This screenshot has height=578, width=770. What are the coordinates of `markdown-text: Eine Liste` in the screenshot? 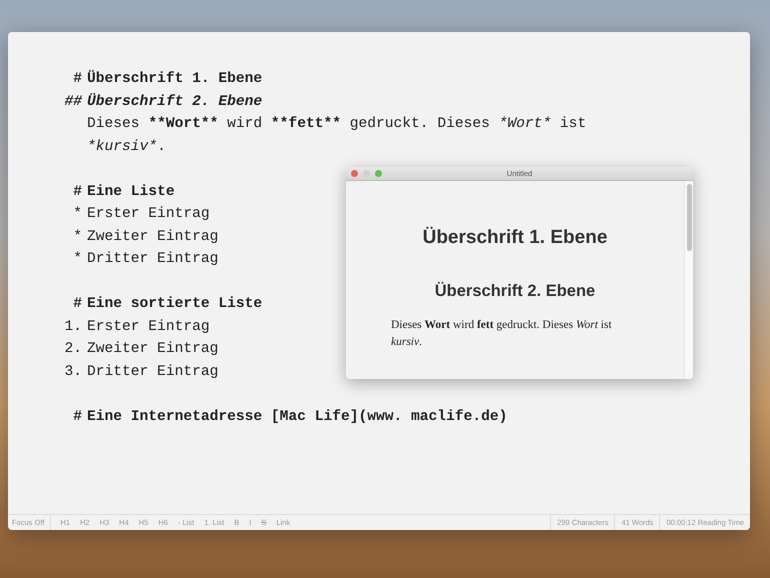 It's located at (131, 192).